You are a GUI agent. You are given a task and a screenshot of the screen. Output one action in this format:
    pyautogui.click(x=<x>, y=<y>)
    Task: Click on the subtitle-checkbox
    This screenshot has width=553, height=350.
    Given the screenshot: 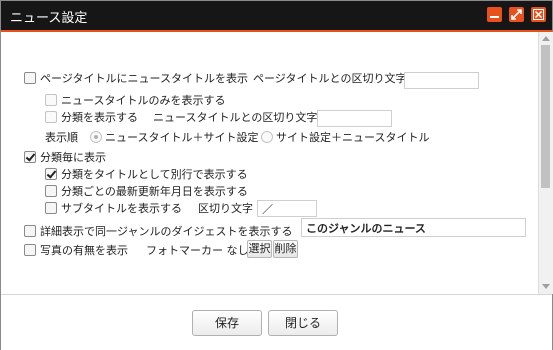 What is the action you would take?
    pyautogui.click(x=51, y=208)
    